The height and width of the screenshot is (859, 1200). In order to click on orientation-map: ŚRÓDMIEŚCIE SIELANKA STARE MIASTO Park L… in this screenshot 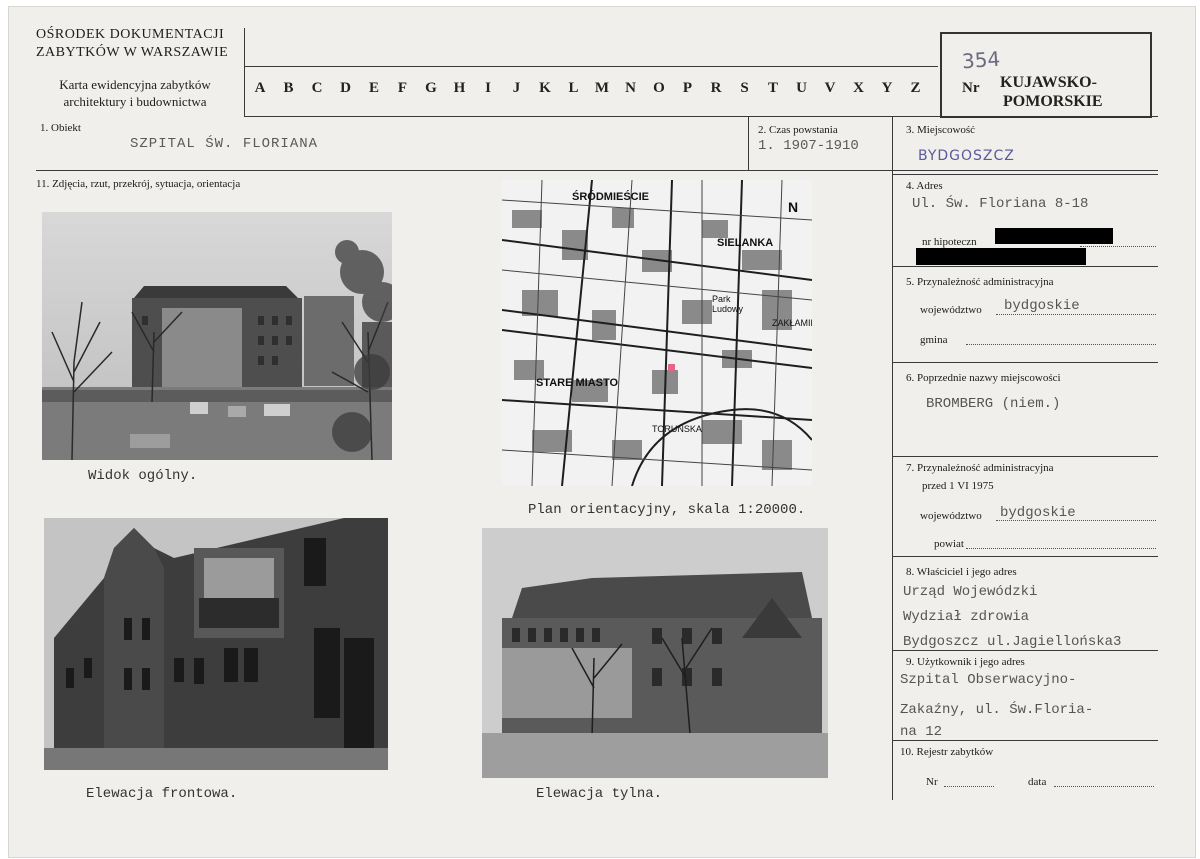, I will do `click(657, 333)`.